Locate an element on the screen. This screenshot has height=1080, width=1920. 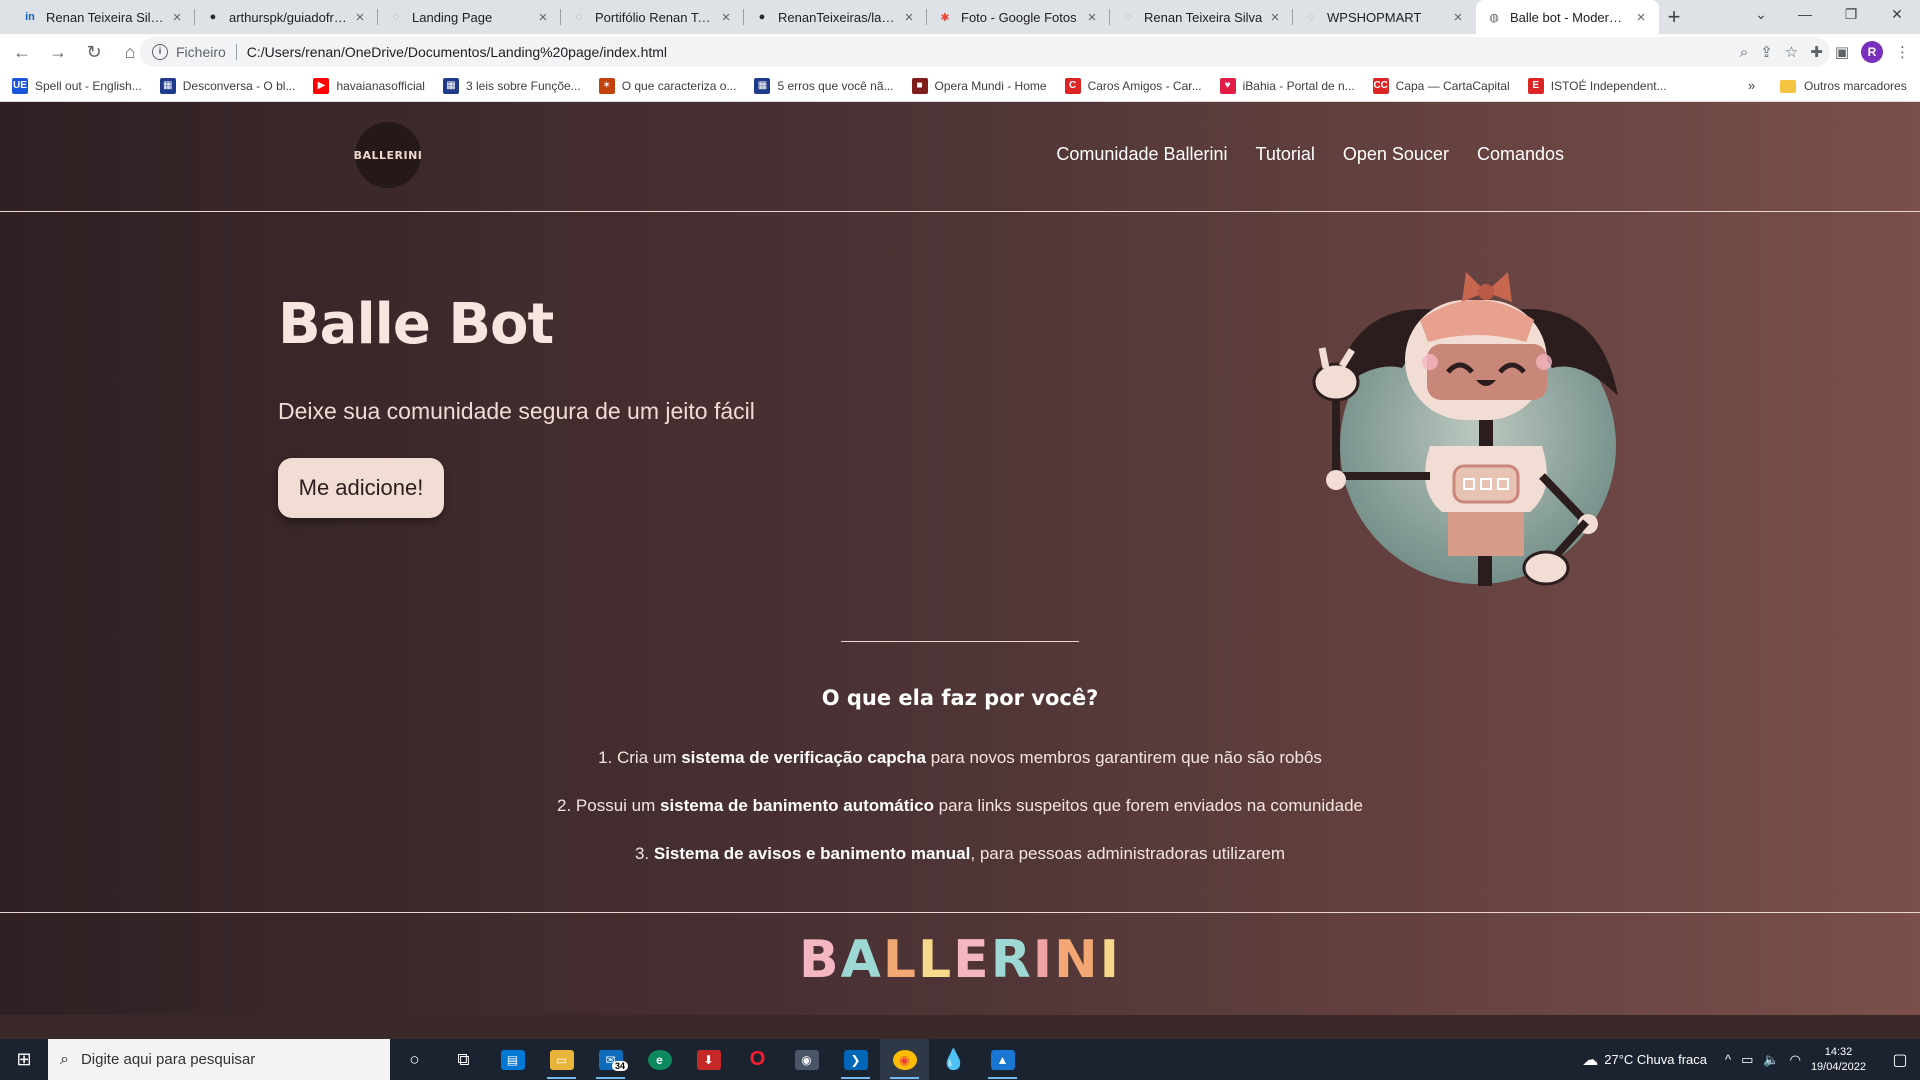
windows-start-icon: ⊞ is located at coordinates (24, 1059).